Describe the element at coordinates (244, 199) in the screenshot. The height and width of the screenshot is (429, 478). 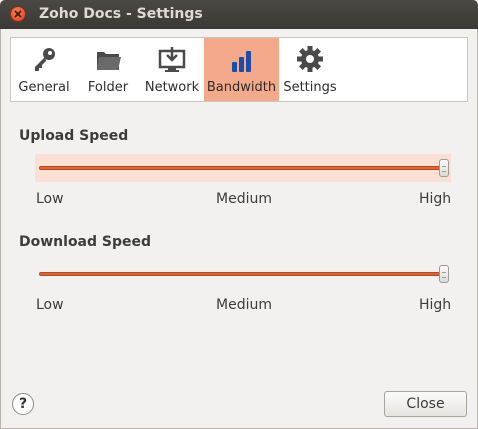
I see `upload-scale-medium: Medium` at that location.